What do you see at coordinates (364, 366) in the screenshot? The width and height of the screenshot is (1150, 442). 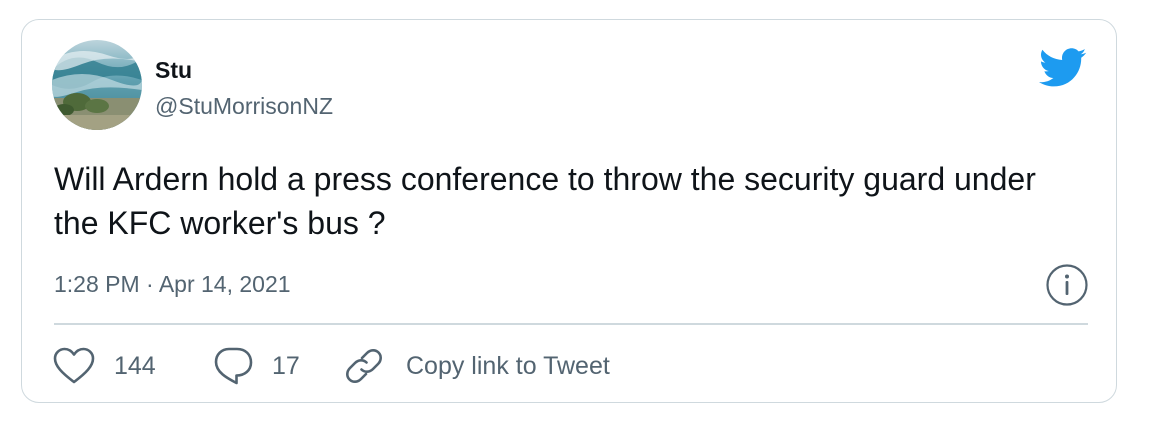 I see `link-icon` at bounding box center [364, 366].